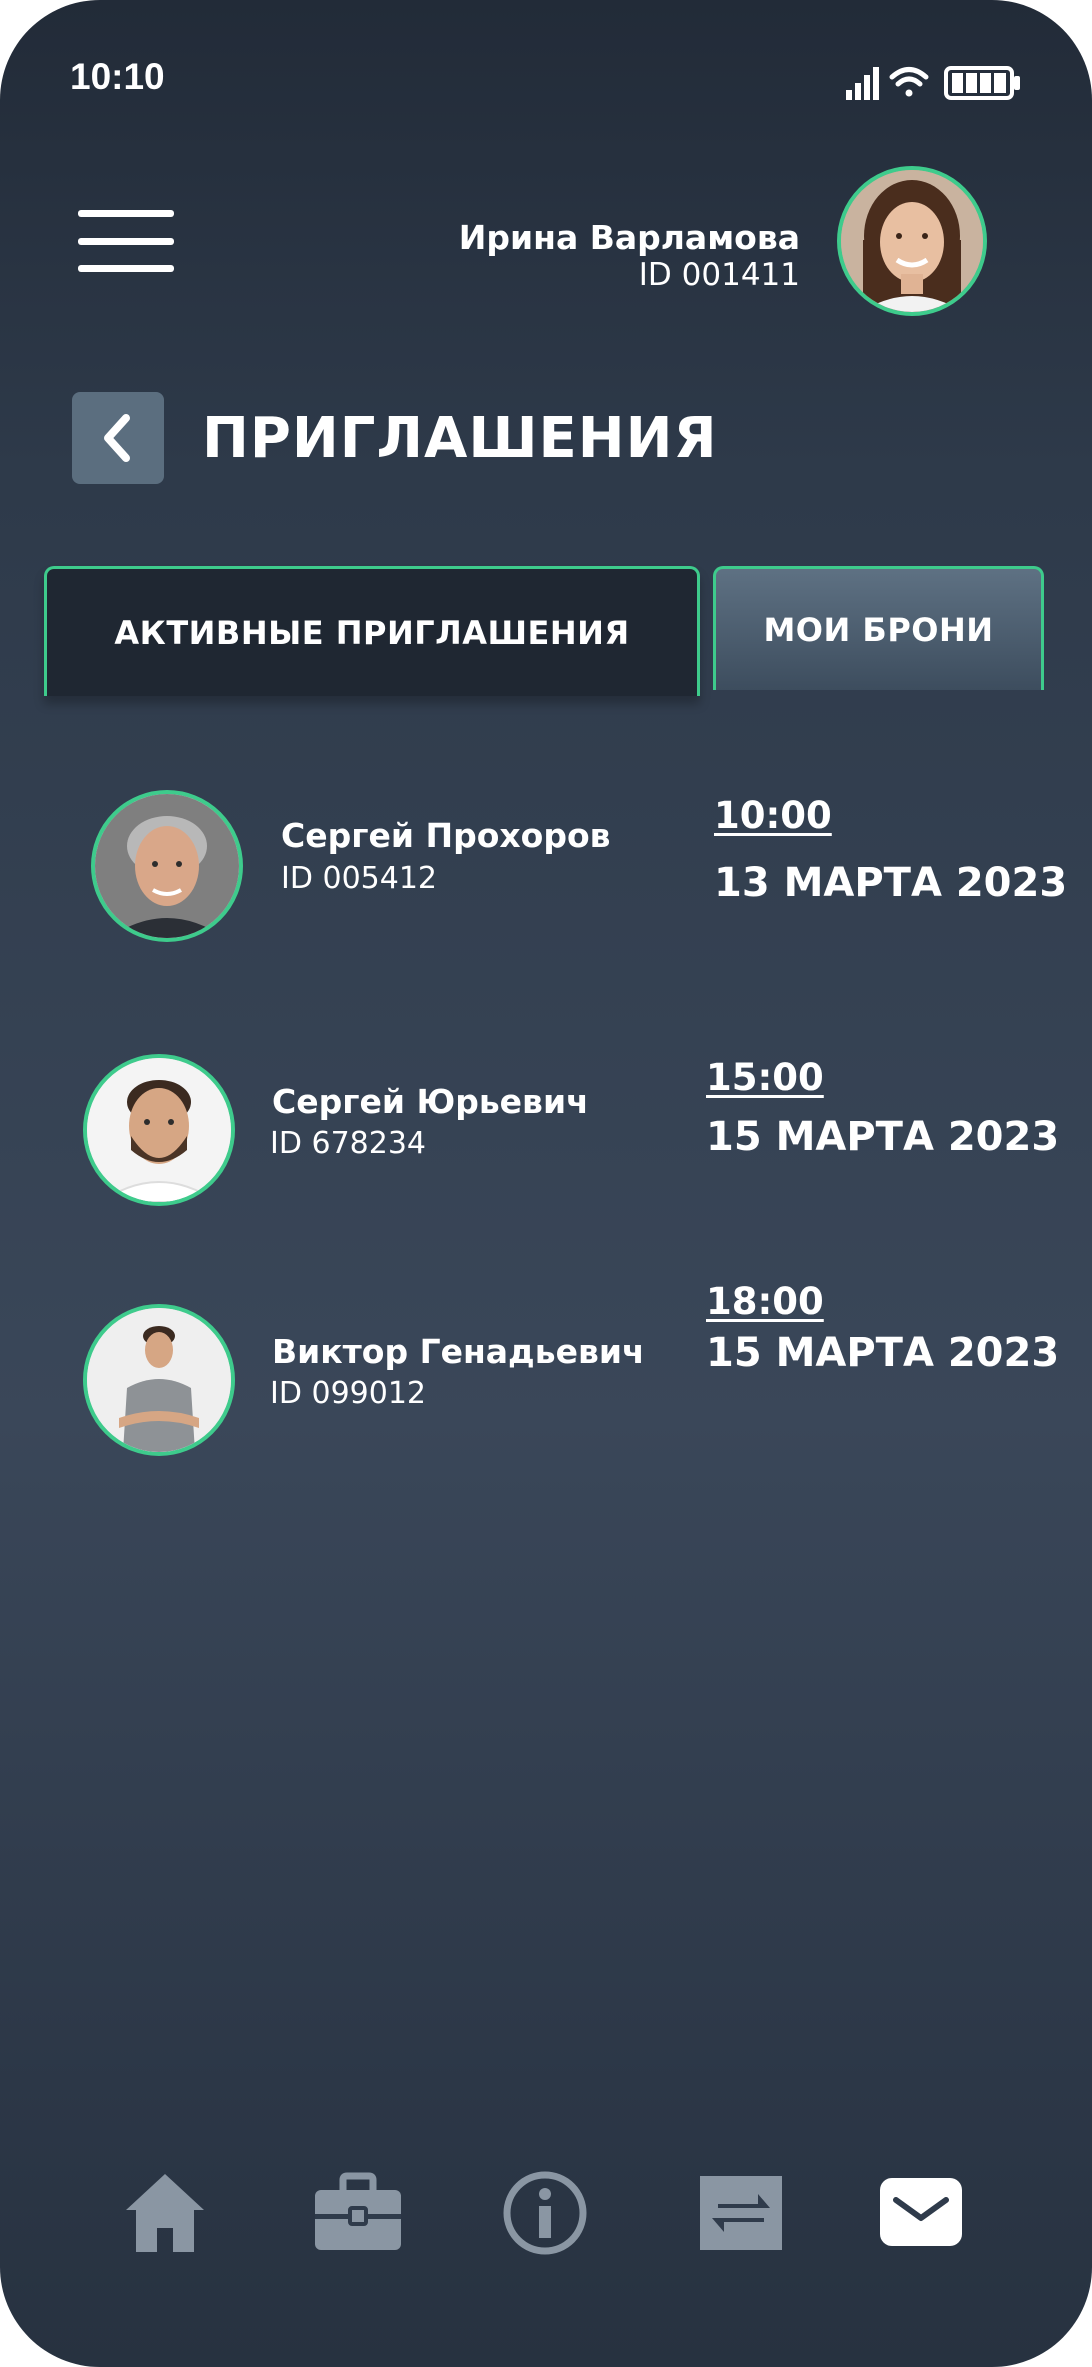  What do you see at coordinates (719, 275) in the screenshot?
I see `user-id: ID 001411` at bounding box center [719, 275].